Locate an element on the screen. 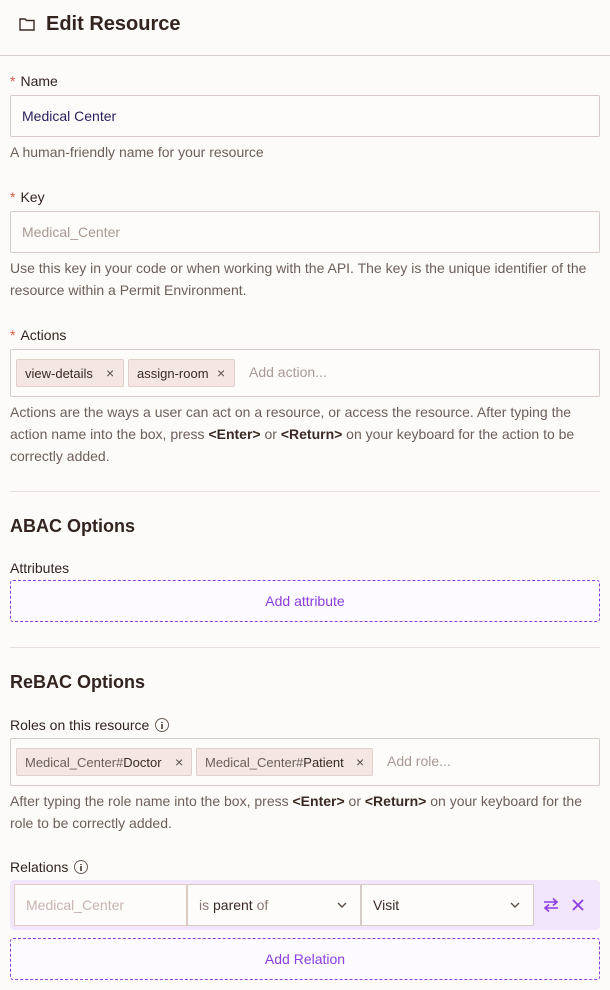  close-icon is located at coordinates (578, 905).